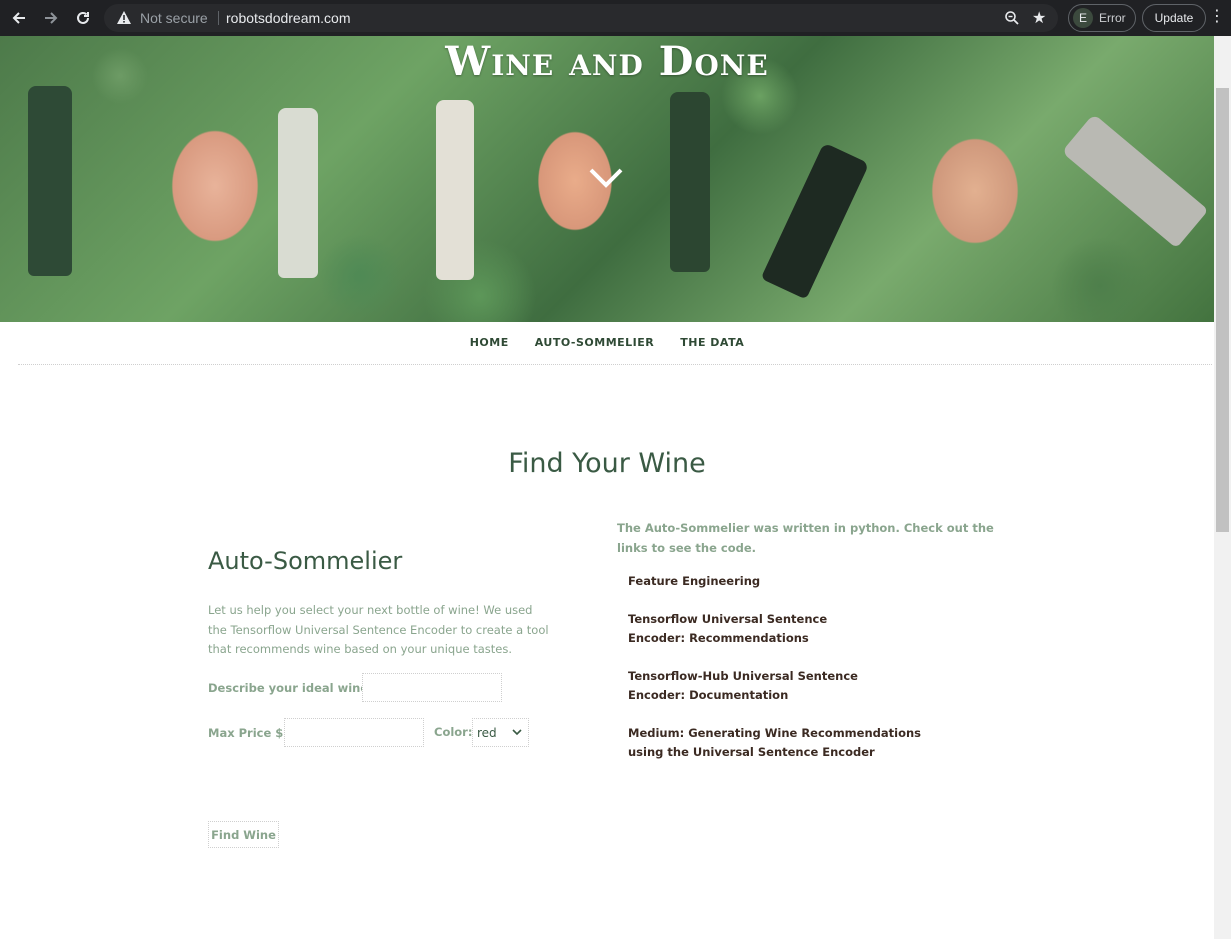 This screenshot has width=1231, height=939. I want to click on max-price-input, so click(354, 732).